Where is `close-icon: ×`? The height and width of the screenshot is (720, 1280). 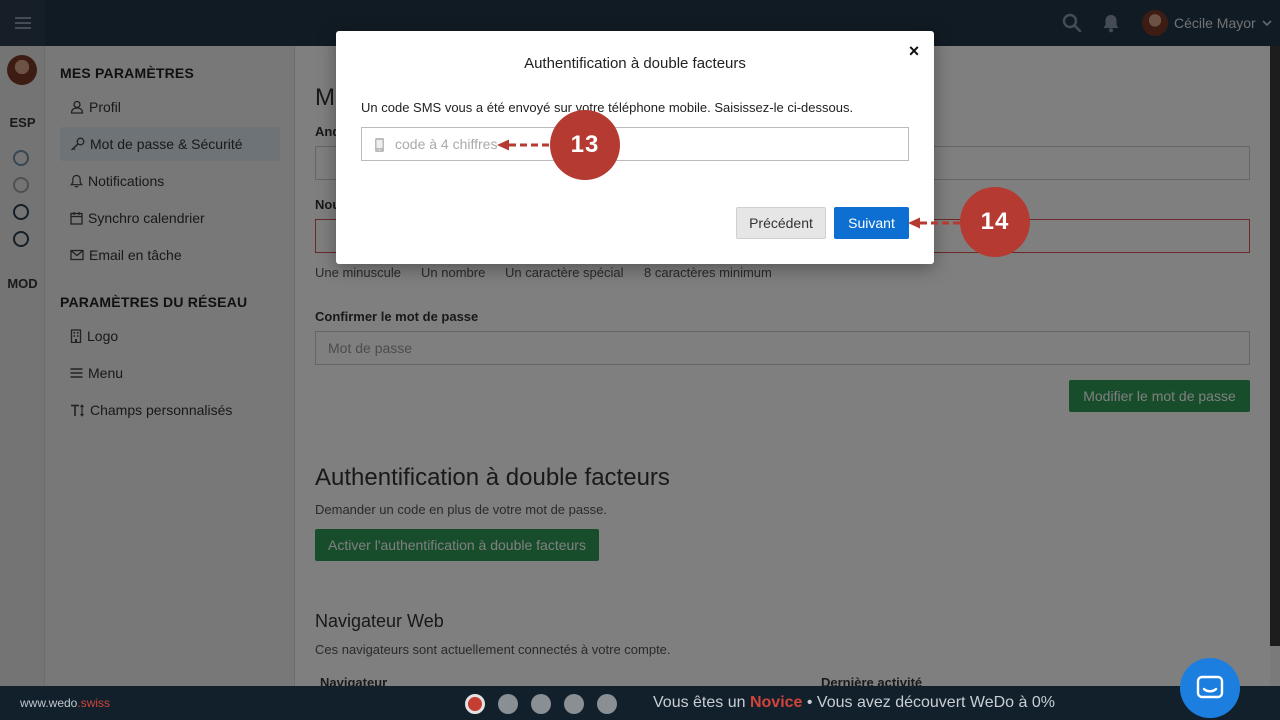
close-icon: × is located at coordinates (914, 50).